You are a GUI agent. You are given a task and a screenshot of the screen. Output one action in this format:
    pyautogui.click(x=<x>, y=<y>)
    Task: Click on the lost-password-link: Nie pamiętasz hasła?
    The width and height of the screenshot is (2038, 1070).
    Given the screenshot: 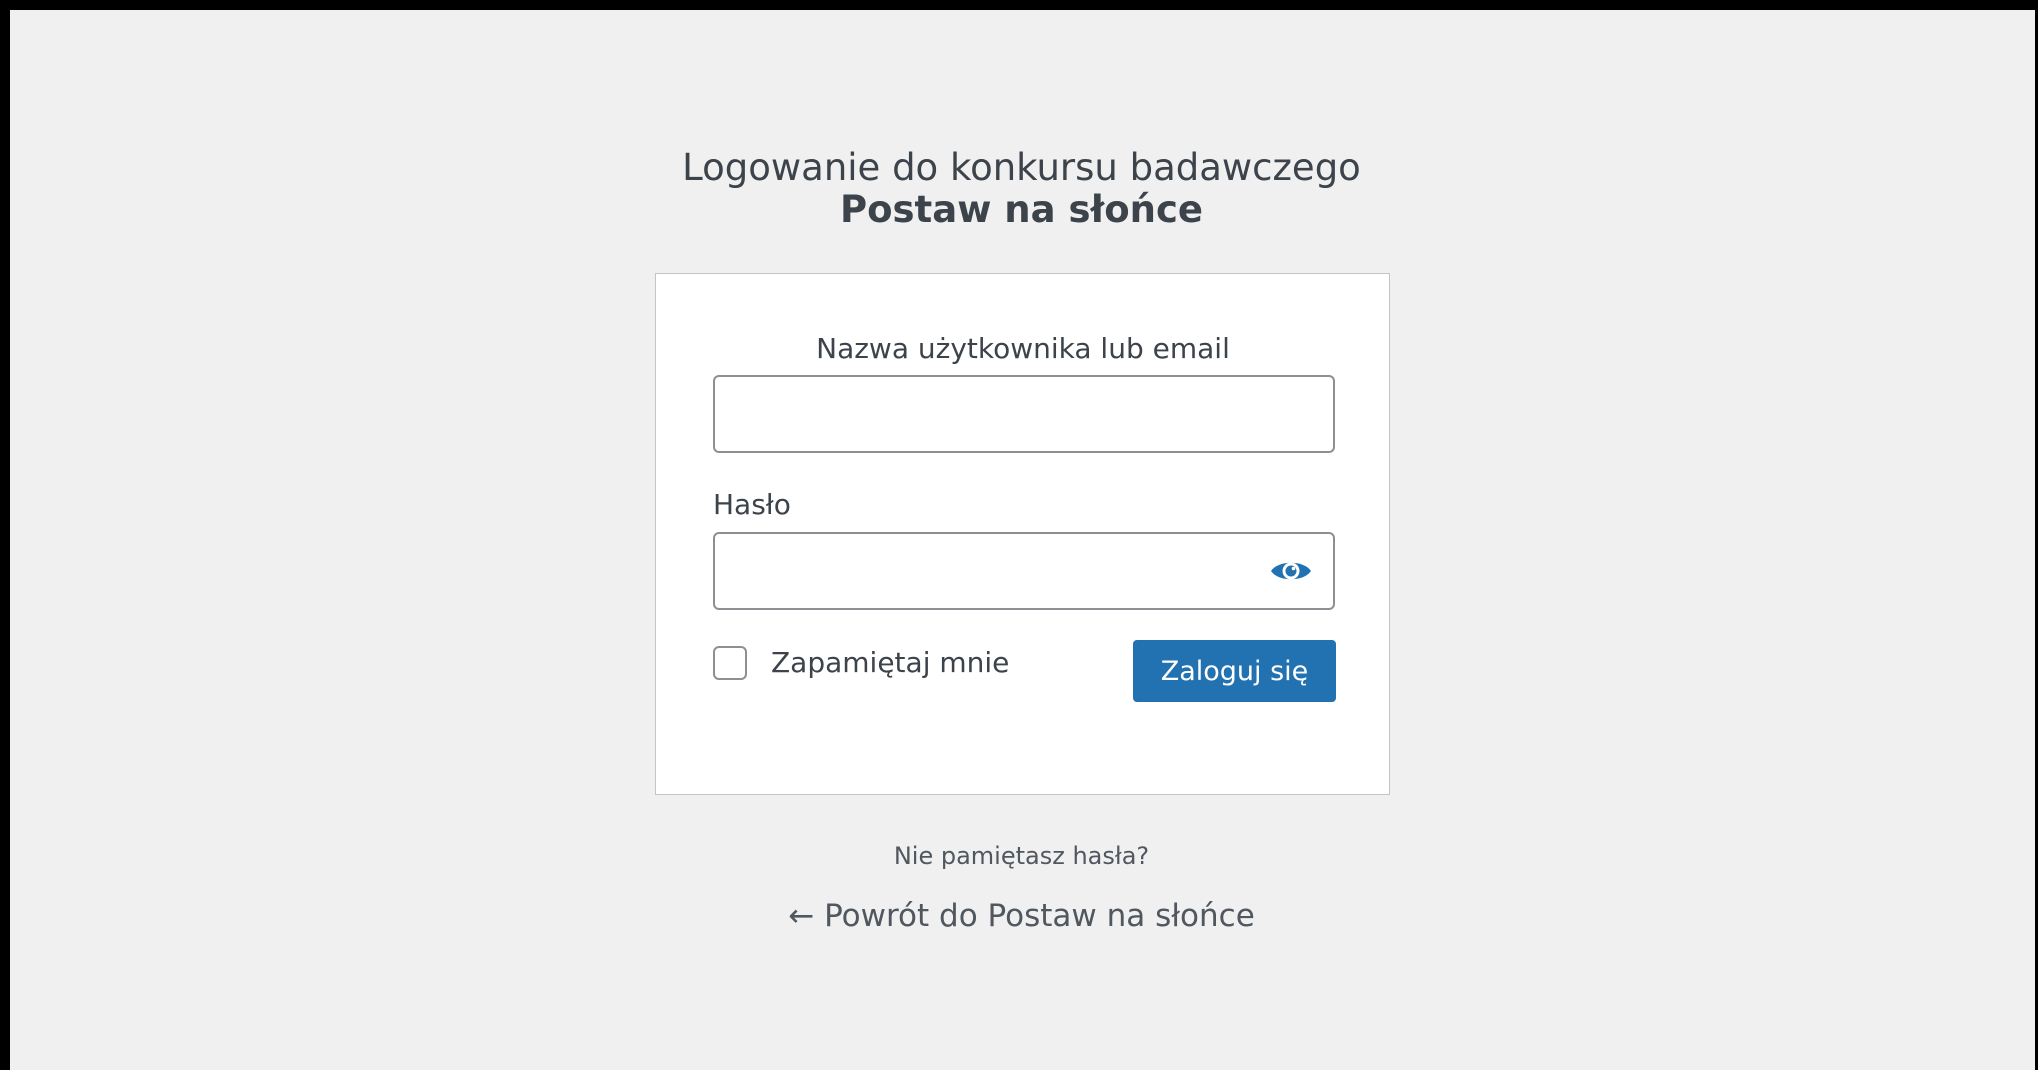 What is the action you would take?
    pyautogui.click(x=1021, y=856)
    